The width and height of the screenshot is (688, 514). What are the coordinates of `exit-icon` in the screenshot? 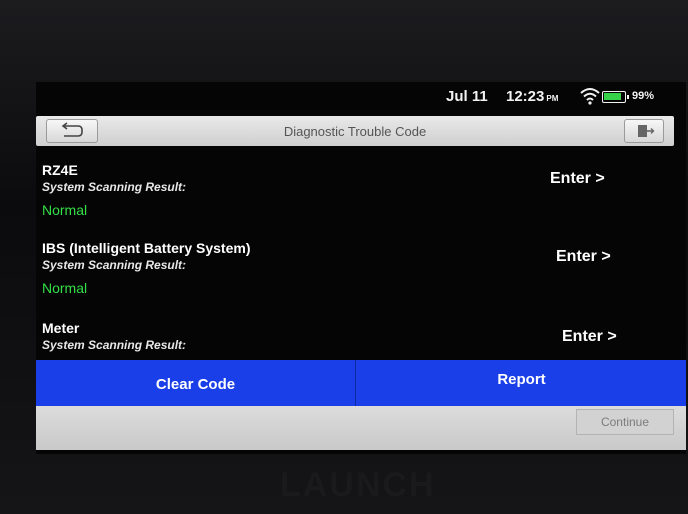 It's located at (646, 131).